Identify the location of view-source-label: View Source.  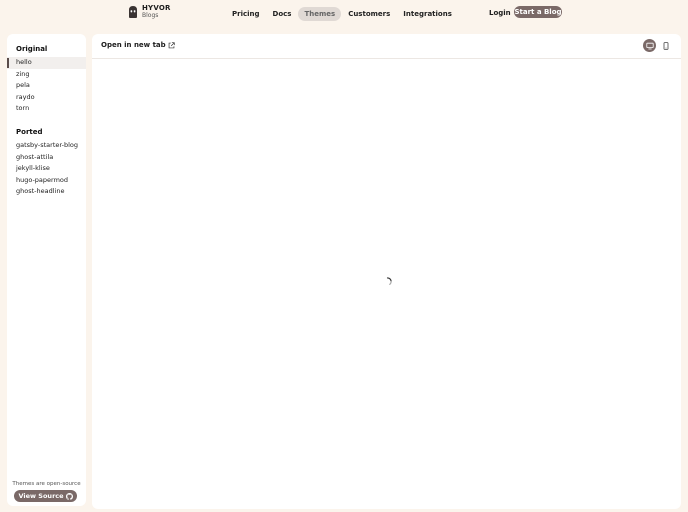
(41, 496).